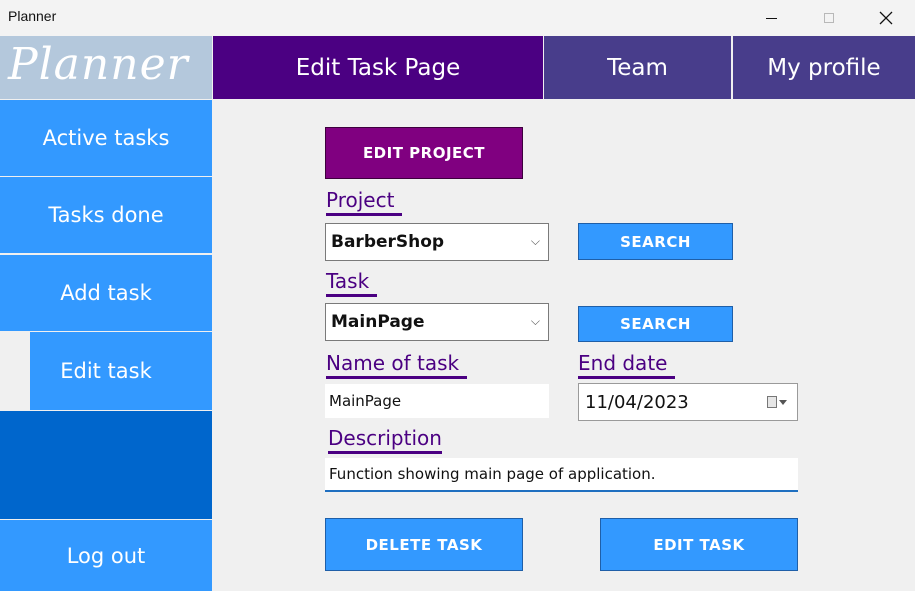  What do you see at coordinates (106, 371) in the screenshot?
I see `sidebar-item-edit-task: Edit task` at bounding box center [106, 371].